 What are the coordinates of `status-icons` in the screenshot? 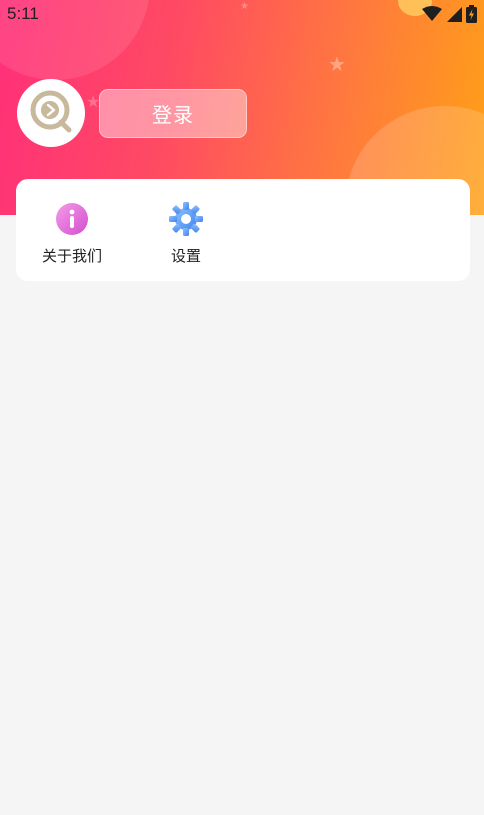 It's located at (449, 14).